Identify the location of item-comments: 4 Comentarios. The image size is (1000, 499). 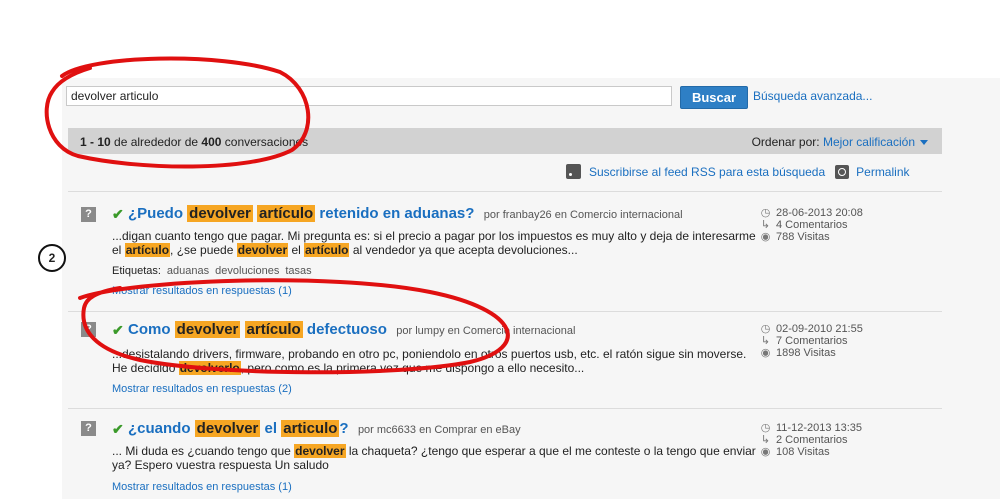
(812, 225).